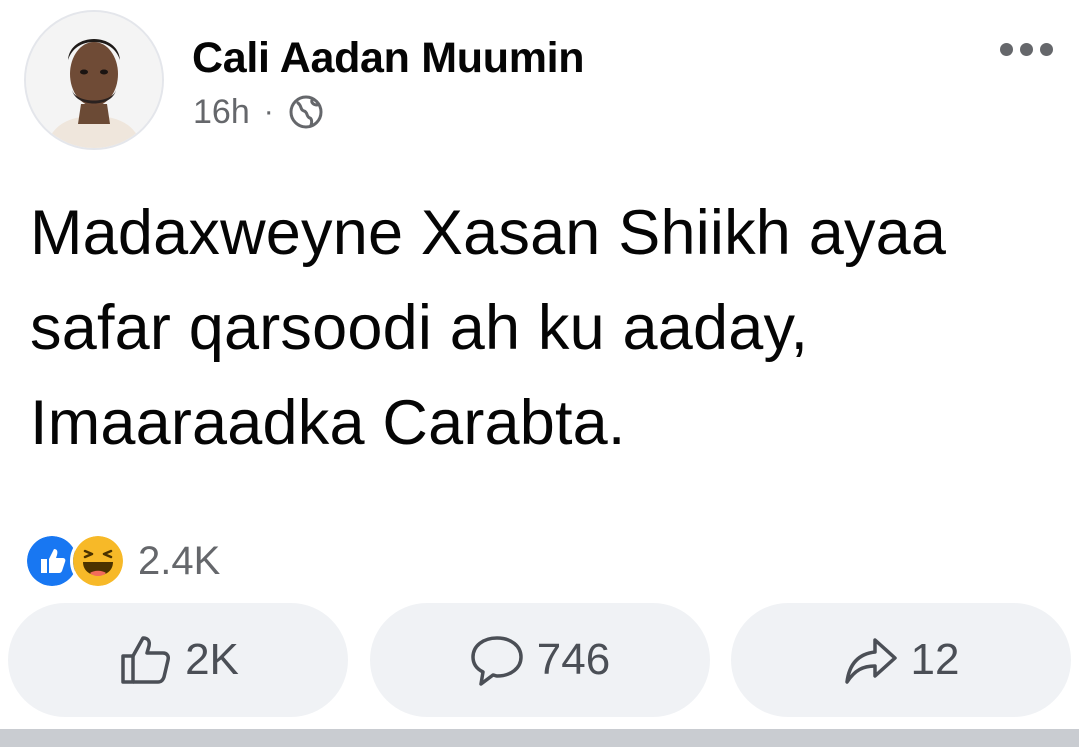  I want to click on avatar-image, so click(94, 80).